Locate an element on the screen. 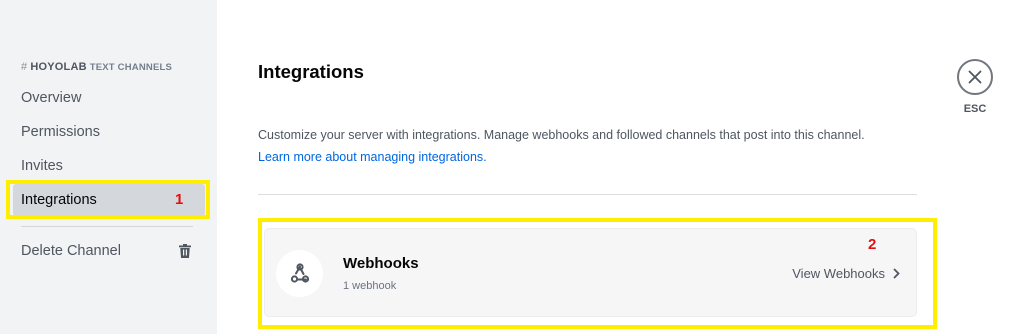 Image resolution: width=1018 pixels, height=334 pixels. learn-more-link: Learn more about managing integrations. is located at coordinates (561, 157).